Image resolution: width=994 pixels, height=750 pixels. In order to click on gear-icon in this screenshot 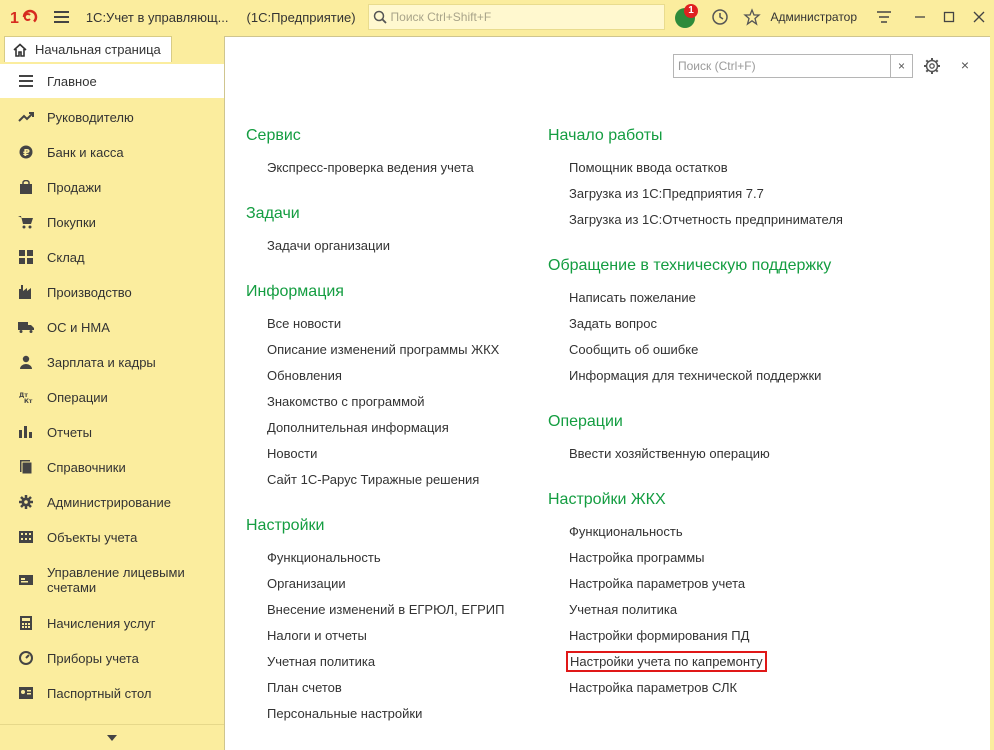, I will do `click(26, 502)`.